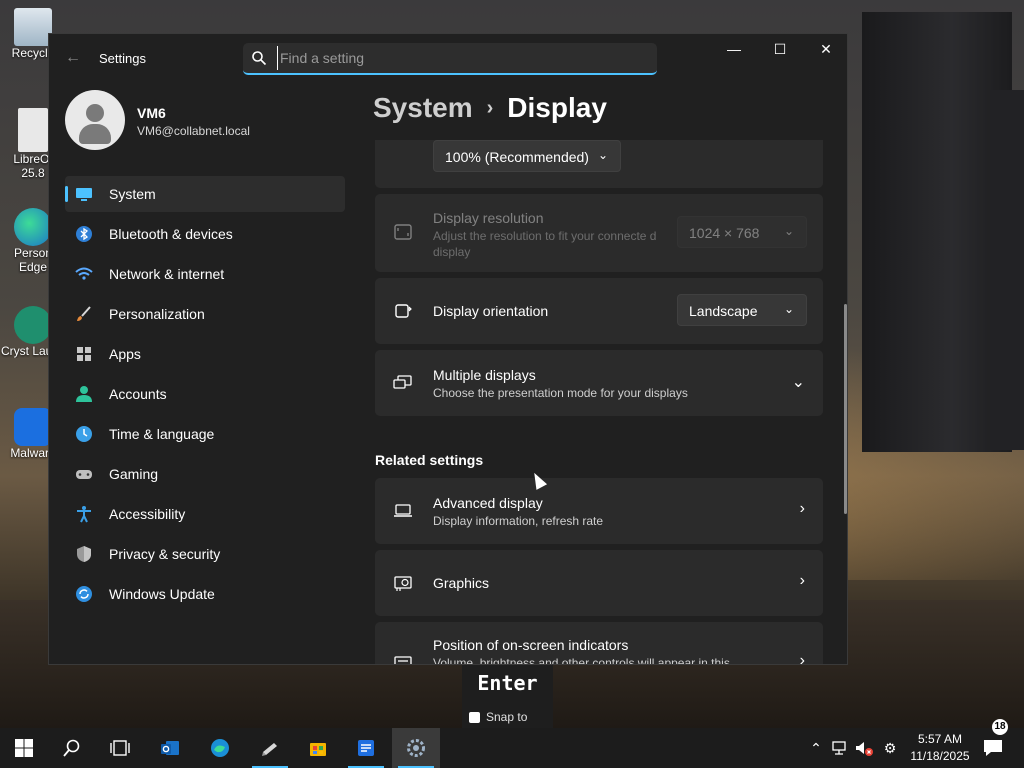 Image resolution: width=1024 pixels, height=768 pixels. Describe the element at coordinates (72, 748) in the screenshot. I see `search-button` at that location.